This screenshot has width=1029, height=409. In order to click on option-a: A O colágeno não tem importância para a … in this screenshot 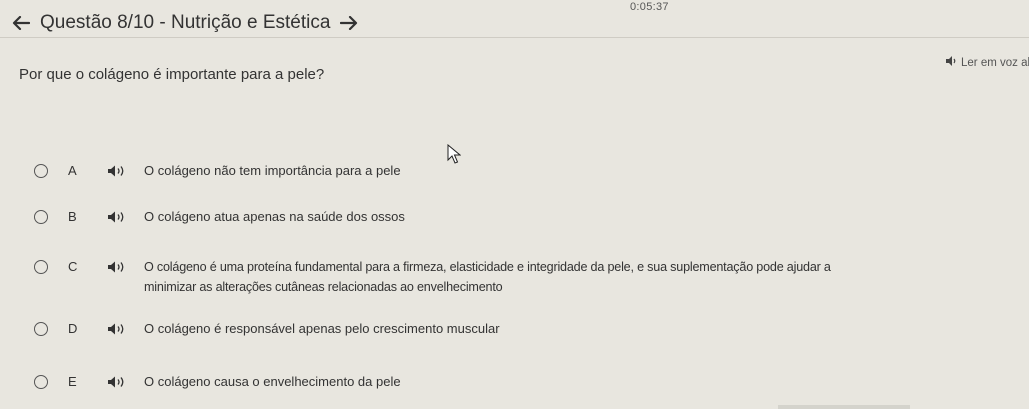, I will do `click(217, 171)`.